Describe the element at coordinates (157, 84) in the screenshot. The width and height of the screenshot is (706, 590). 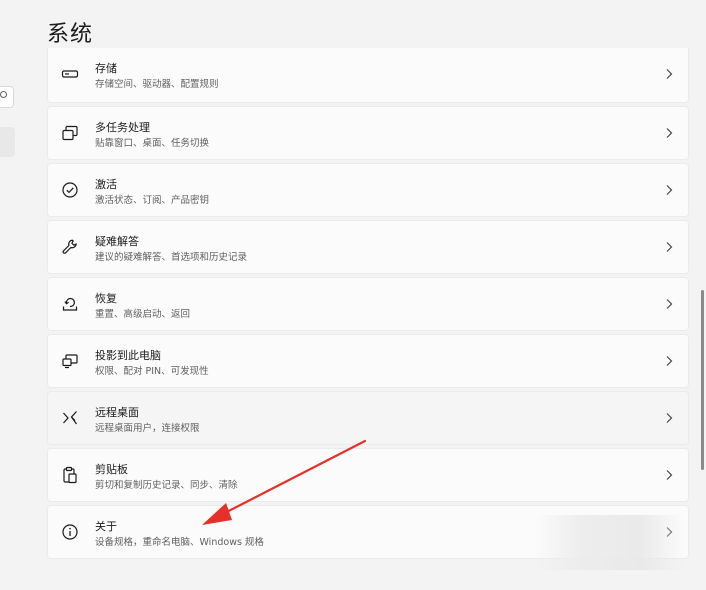
I see `settings-item-subtitle: 存储空间、驱动器、配置规则` at that location.